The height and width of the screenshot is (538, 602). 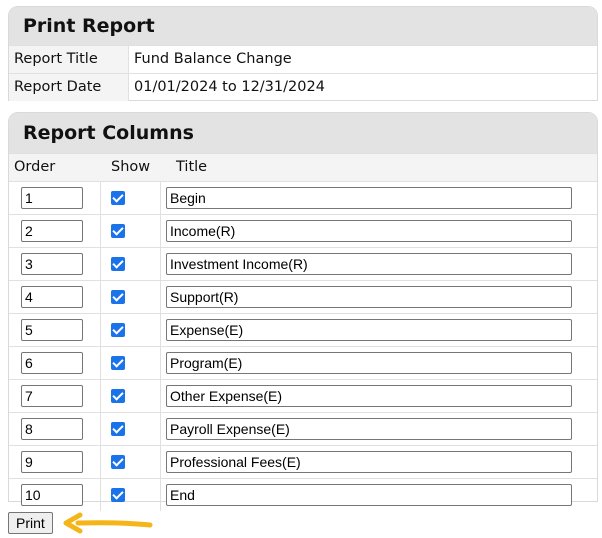 What do you see at coordinates (229, 87) in the screenshot?
I see `report-date-value: 01/01/2024 to 12/31/2024` at bounding box center [229, 87].